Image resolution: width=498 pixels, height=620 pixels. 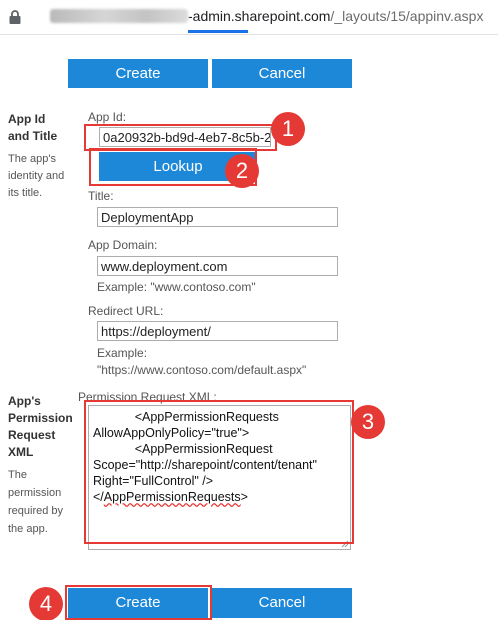 What do you see at coordinates (282, 603) in the screenshot?
I see `cancel-button-bottom: Cancel` at bounding box center [282, 603].